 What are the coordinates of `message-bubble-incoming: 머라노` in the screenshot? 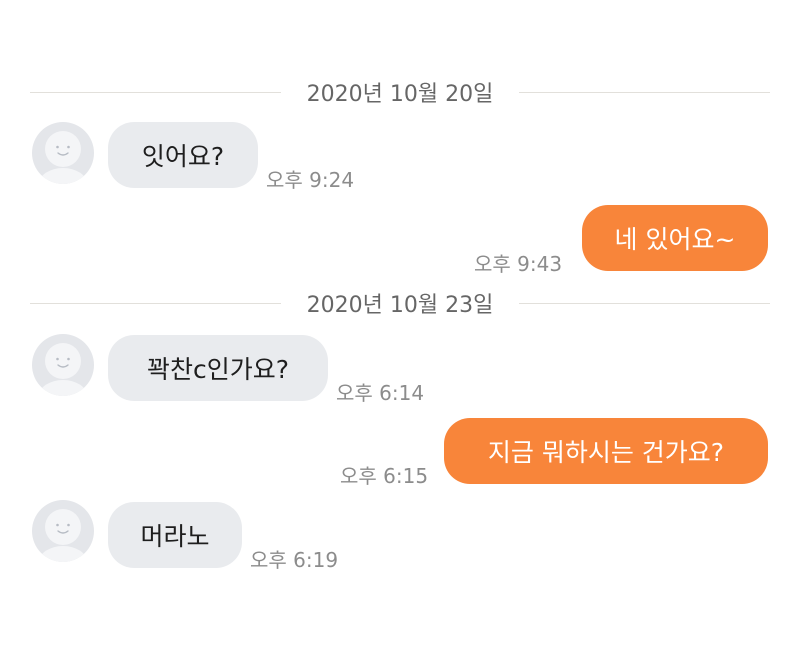 It's located at (175, 535).